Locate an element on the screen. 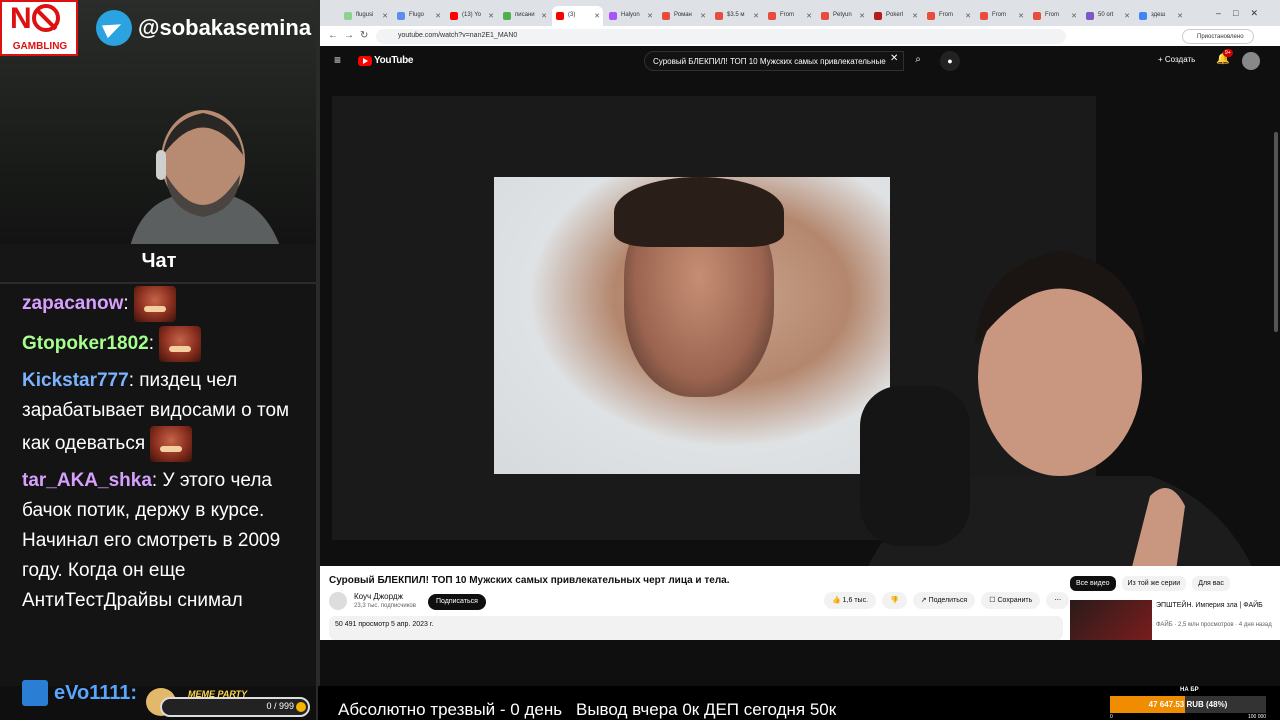  back-icon: ← is located at coordinates (333, 35).